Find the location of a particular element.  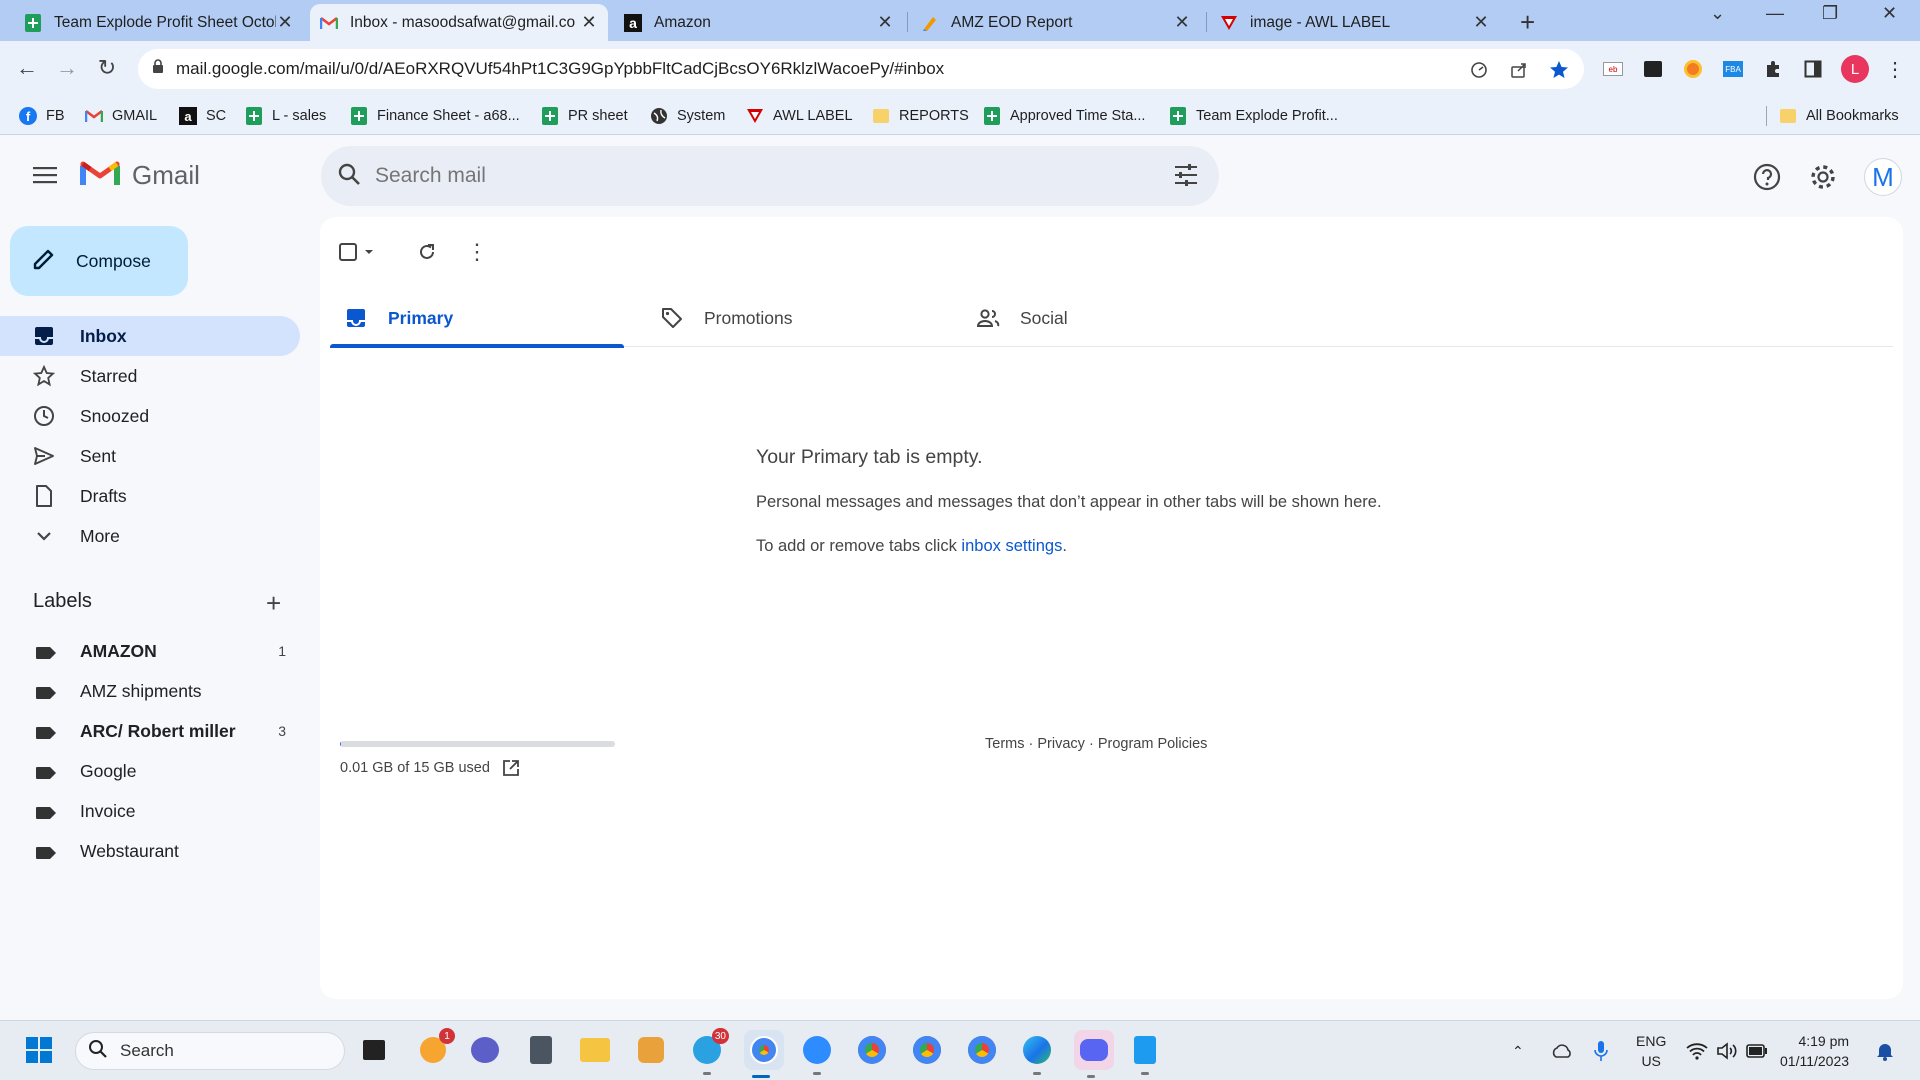

chrome-icon is located at coordinates (764, 1054).